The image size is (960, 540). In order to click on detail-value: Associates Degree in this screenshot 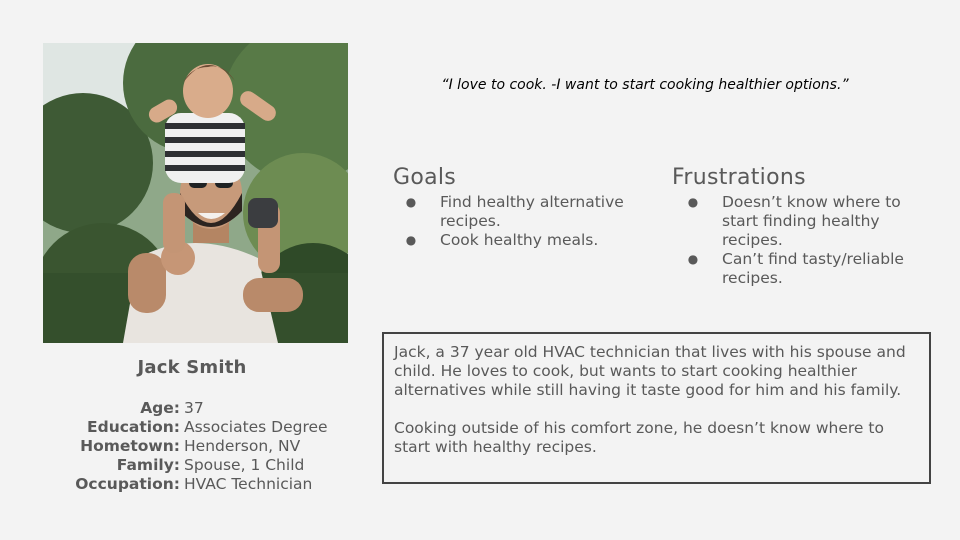, I will do `click(256, 427)`.